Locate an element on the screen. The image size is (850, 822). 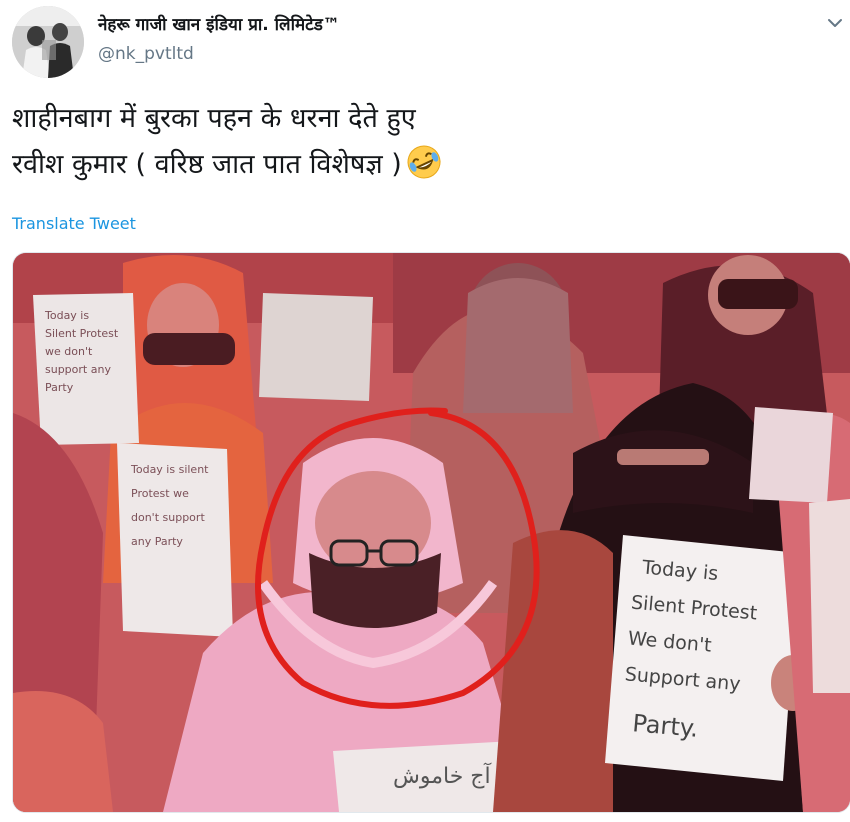
rolling-on-floor-laughing-emoji-icon is located at coordinates (424, 162).